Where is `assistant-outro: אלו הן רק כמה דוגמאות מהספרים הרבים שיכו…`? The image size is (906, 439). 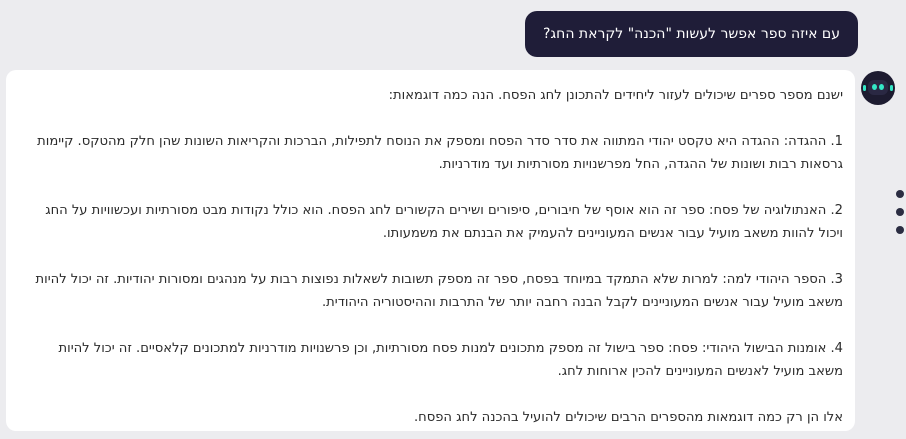
assistant-outro: אלו הן רק כמה דוגמאות מהספרים הרבים שיכו… is located at coordinates (628, 417).